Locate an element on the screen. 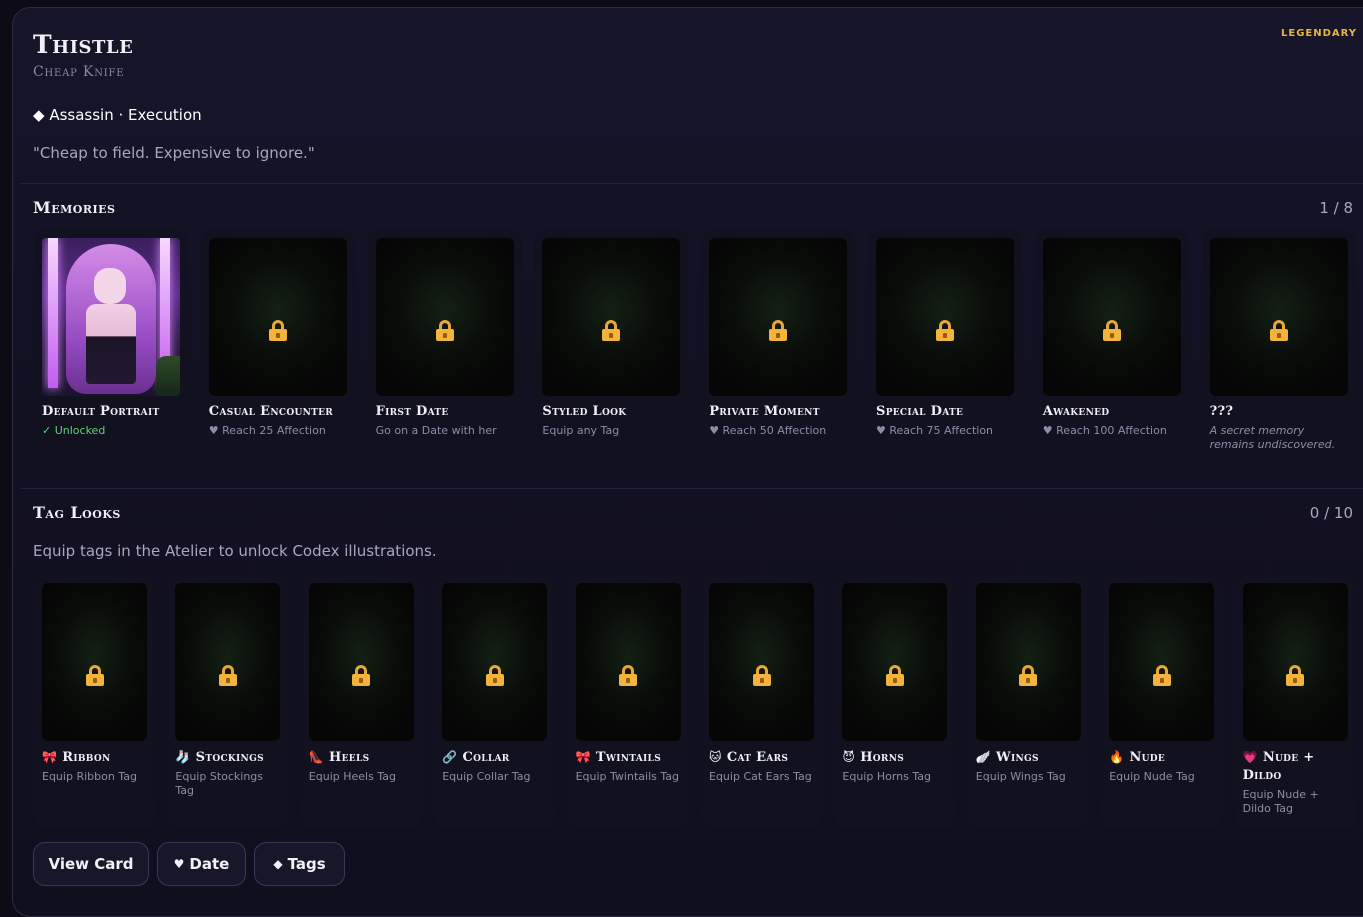  tag-card-requirement: Equip Cat Ears Tag is located at coordinates (760, 776).